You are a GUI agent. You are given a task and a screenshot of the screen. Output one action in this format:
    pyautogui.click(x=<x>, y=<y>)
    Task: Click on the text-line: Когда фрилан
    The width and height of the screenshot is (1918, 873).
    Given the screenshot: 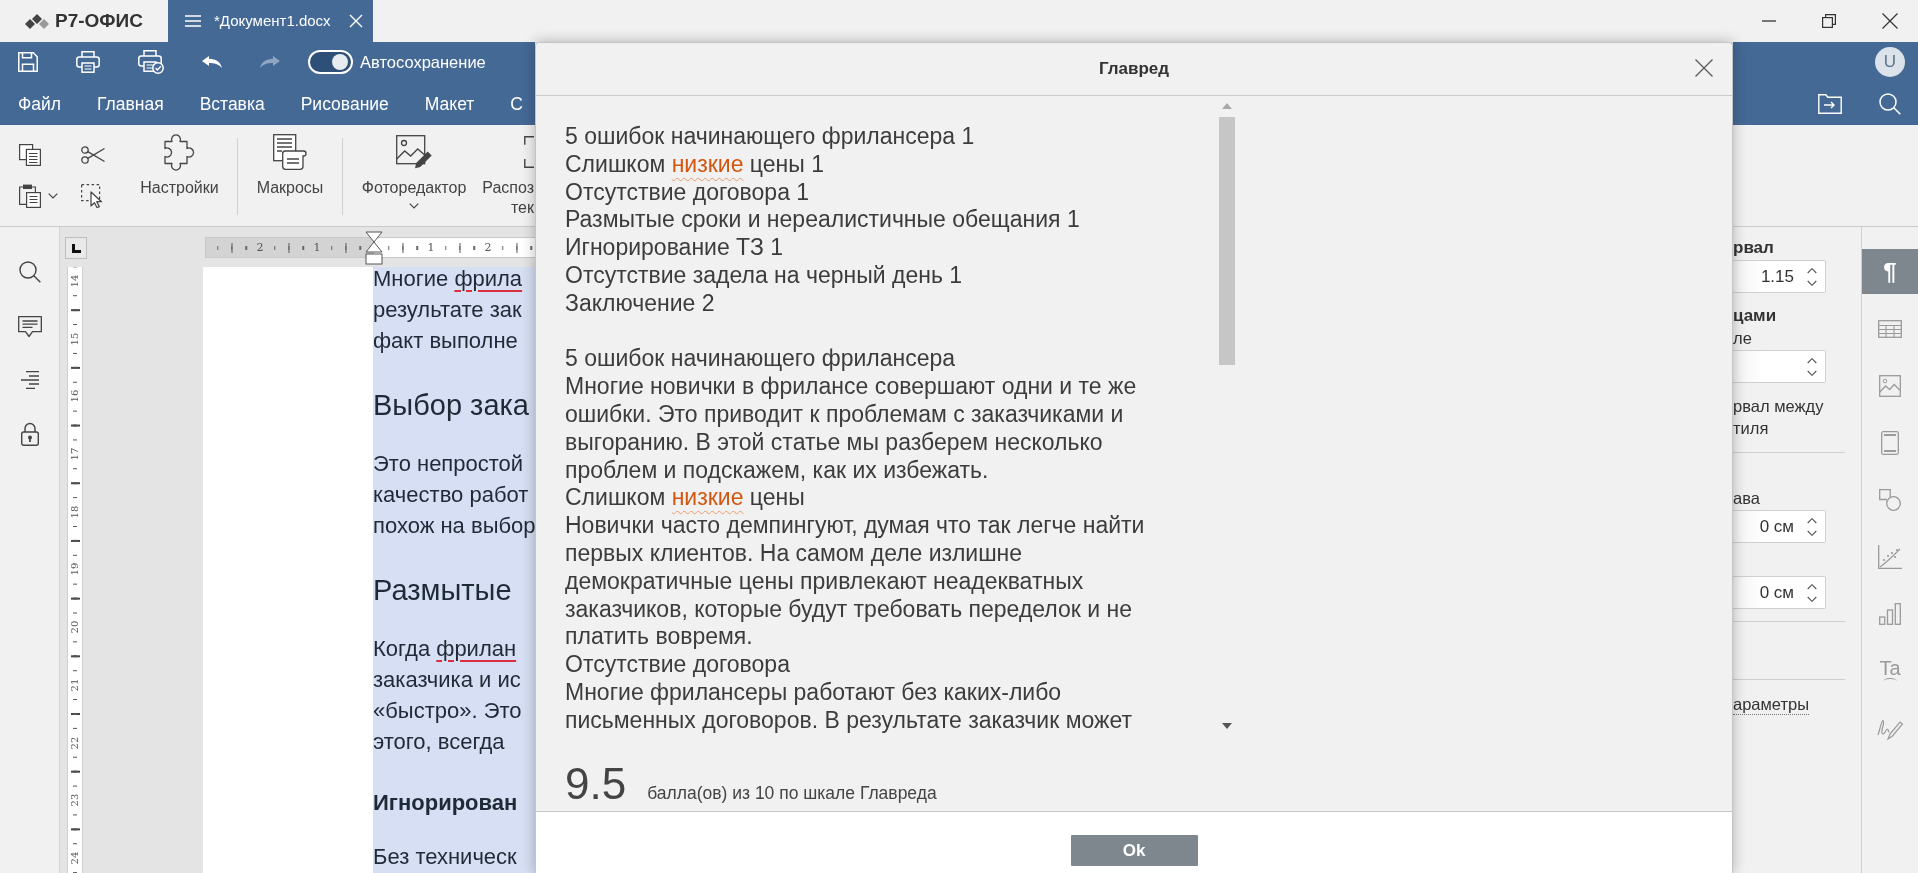 What is the action you would take?
    pyautogui.click(x=445, y=649)
    